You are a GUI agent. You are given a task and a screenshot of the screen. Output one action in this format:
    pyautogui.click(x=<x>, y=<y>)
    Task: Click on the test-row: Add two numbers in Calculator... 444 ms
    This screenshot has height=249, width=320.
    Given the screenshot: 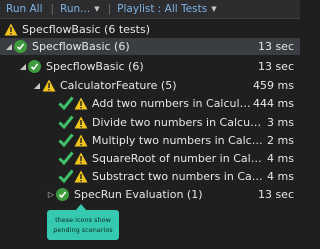 What is the action you would take?
    pyautogui.click(x=150, y=103)
    